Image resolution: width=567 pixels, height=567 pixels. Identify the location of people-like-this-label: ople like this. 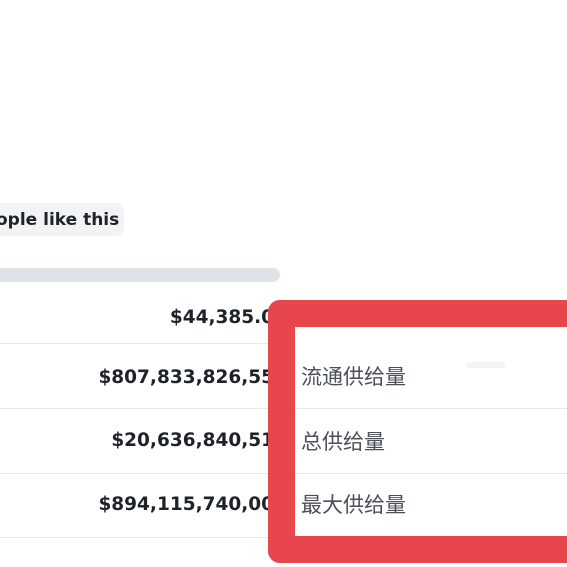
(60, 220).